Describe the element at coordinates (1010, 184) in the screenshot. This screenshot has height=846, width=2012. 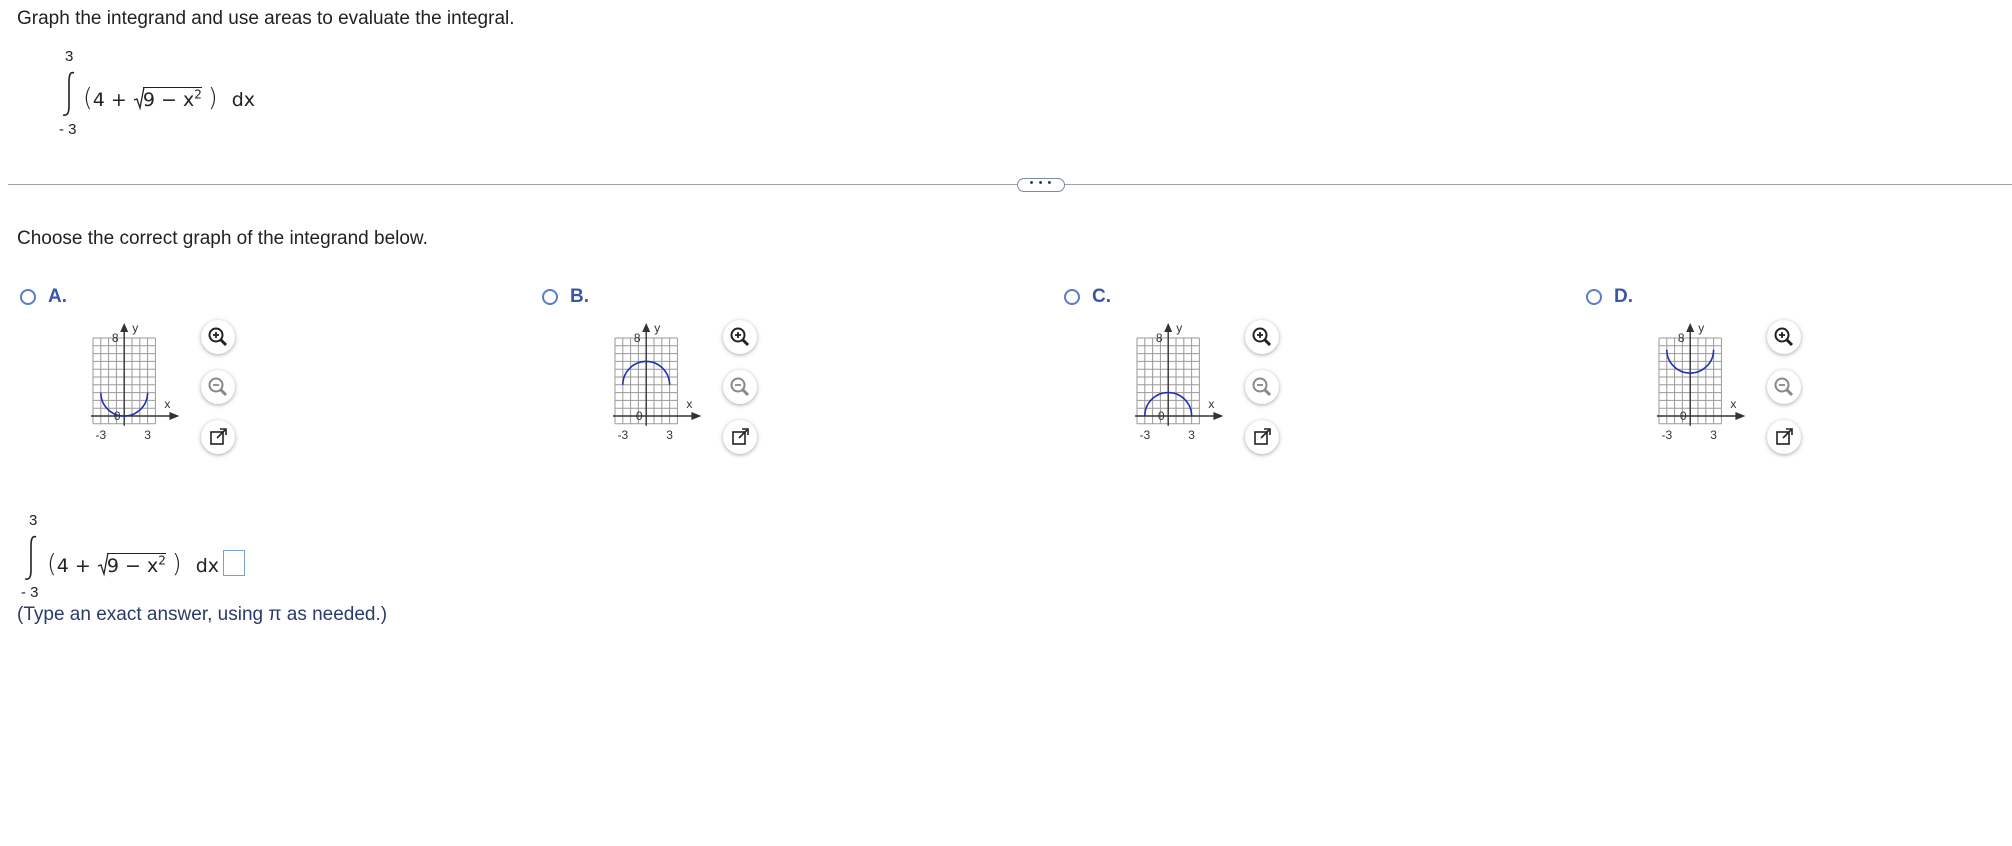
I see `section-divider` at that location.